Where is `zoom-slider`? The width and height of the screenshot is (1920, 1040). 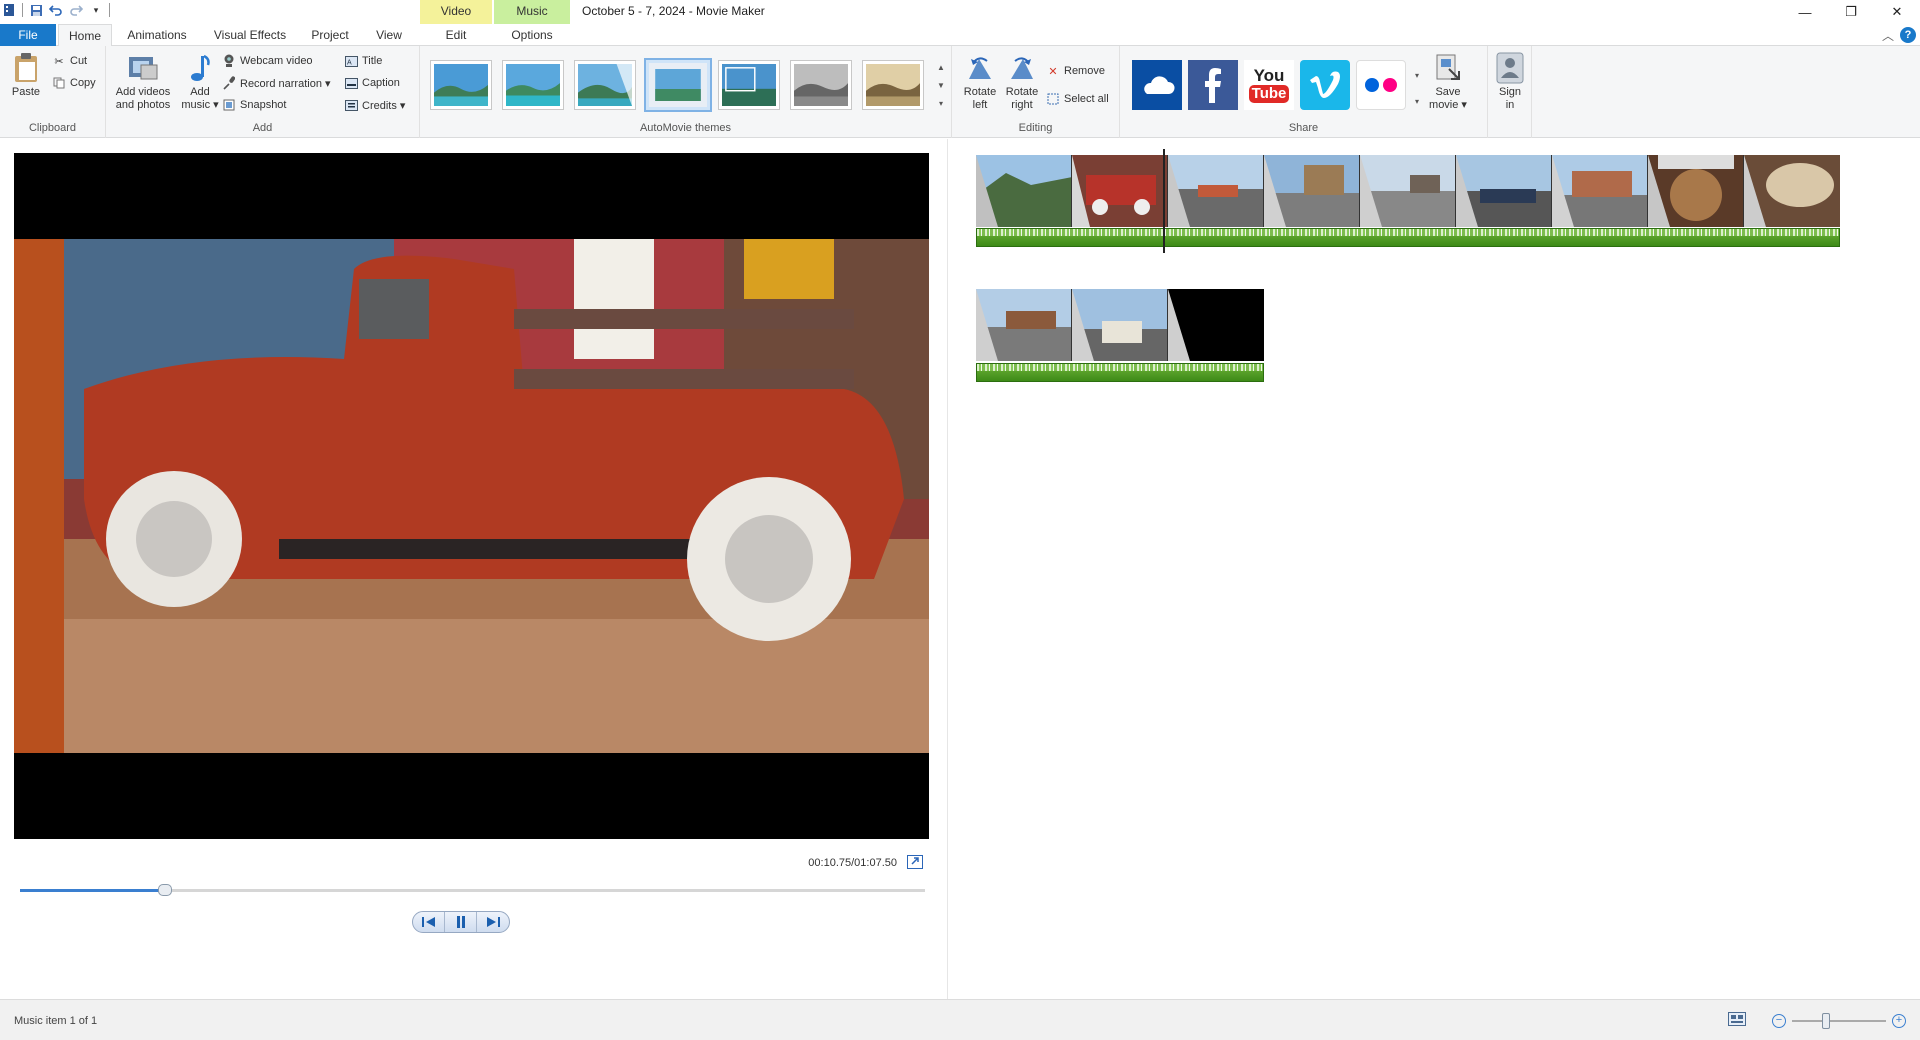 zoom-slider is located at coordinates (1839, 1020).